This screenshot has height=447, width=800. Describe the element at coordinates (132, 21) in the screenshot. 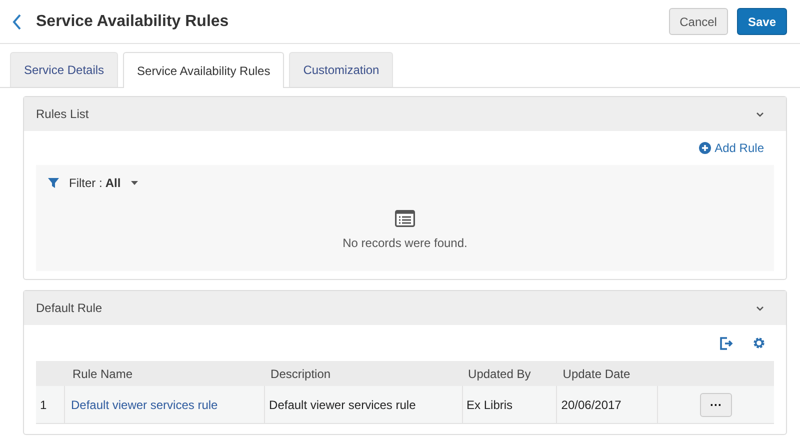

I see `page-title: Service Availability Rules` at that location.